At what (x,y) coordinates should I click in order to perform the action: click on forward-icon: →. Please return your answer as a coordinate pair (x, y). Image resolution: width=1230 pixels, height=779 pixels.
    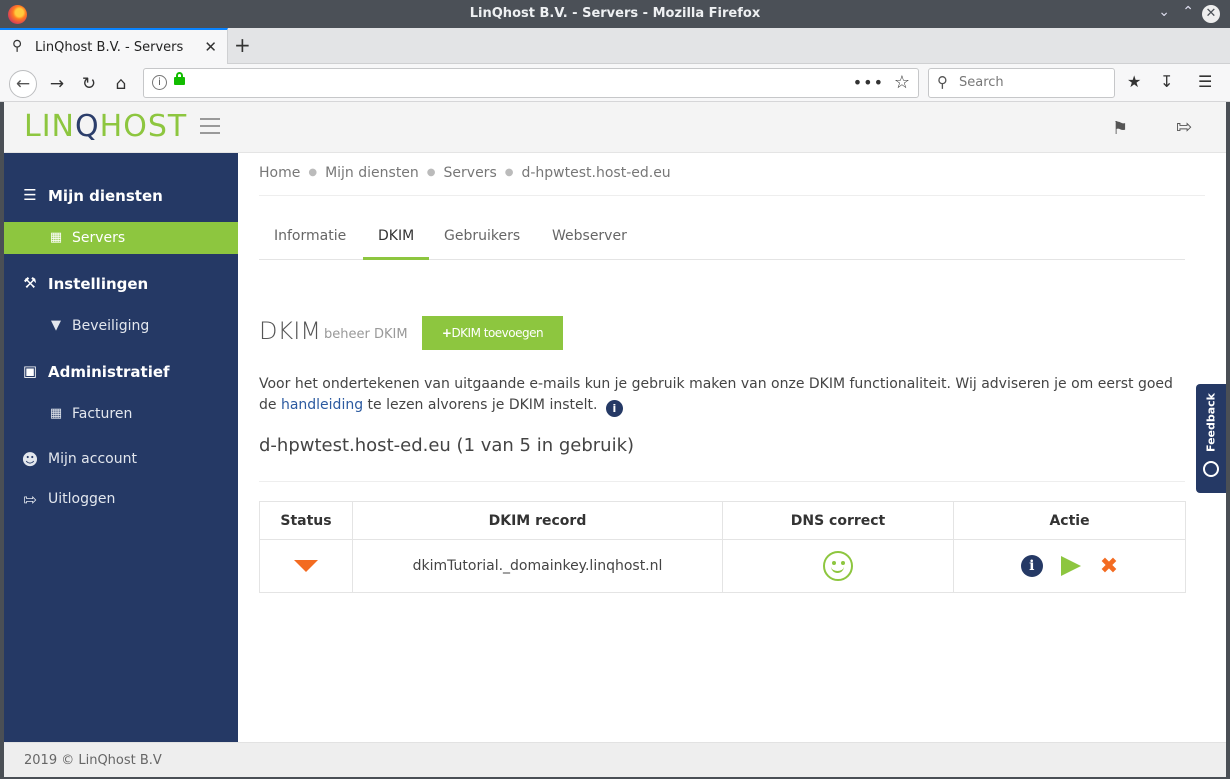
    Looking at the image, I should click on (57, 84).